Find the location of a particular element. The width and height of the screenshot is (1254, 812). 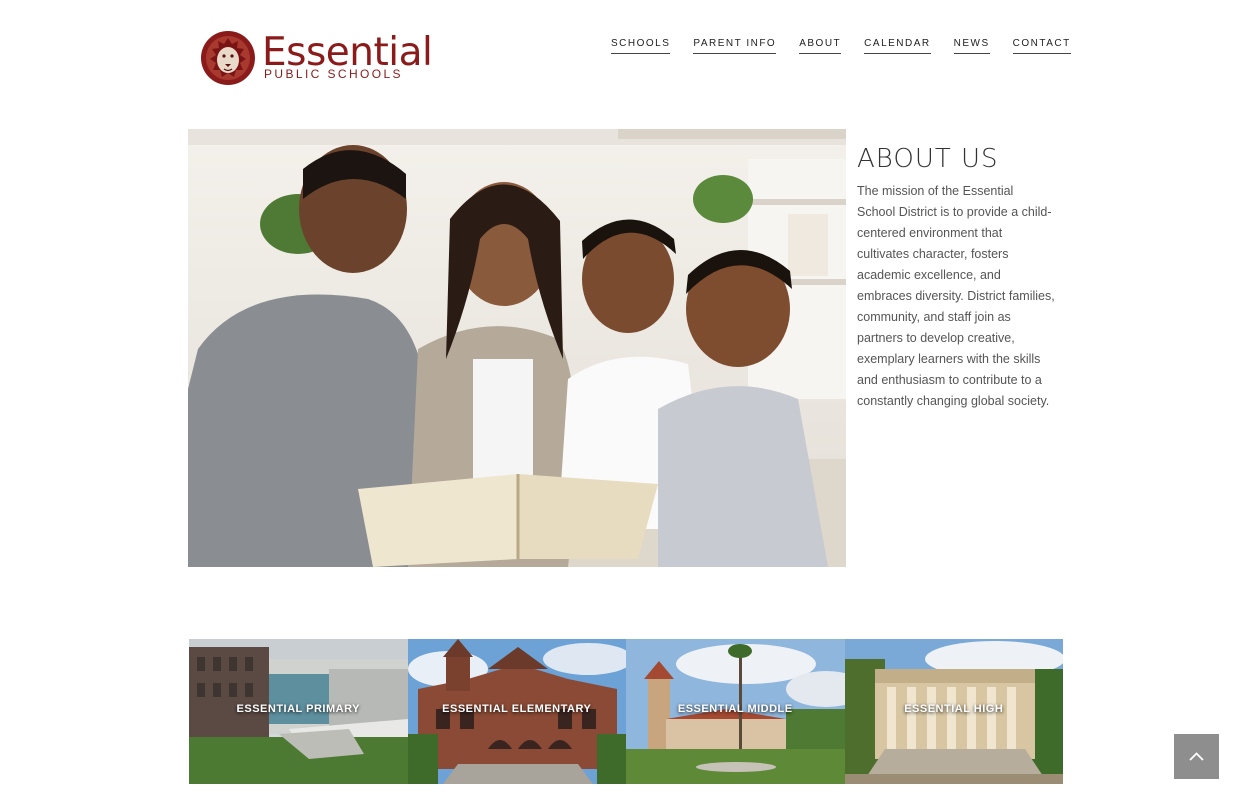

brand-subtitle: PUBLIC SCHOOLS is located at coordinates (333, 74).